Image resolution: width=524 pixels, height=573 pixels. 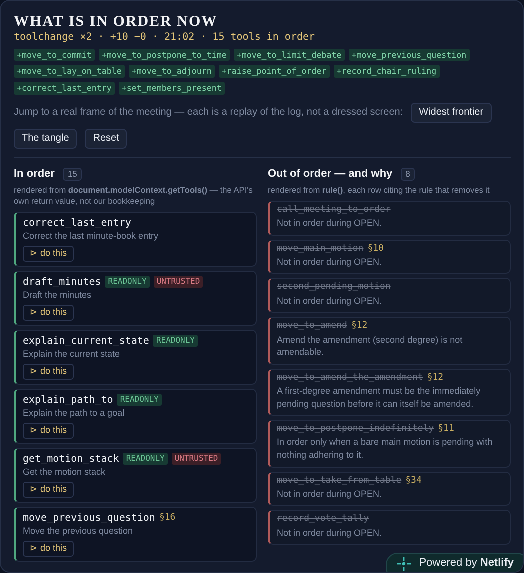 What do you see at coordinates (89, 518) in the screenshot?
I see `tool-name: move_previous_question` at bounding box center [89, 518].